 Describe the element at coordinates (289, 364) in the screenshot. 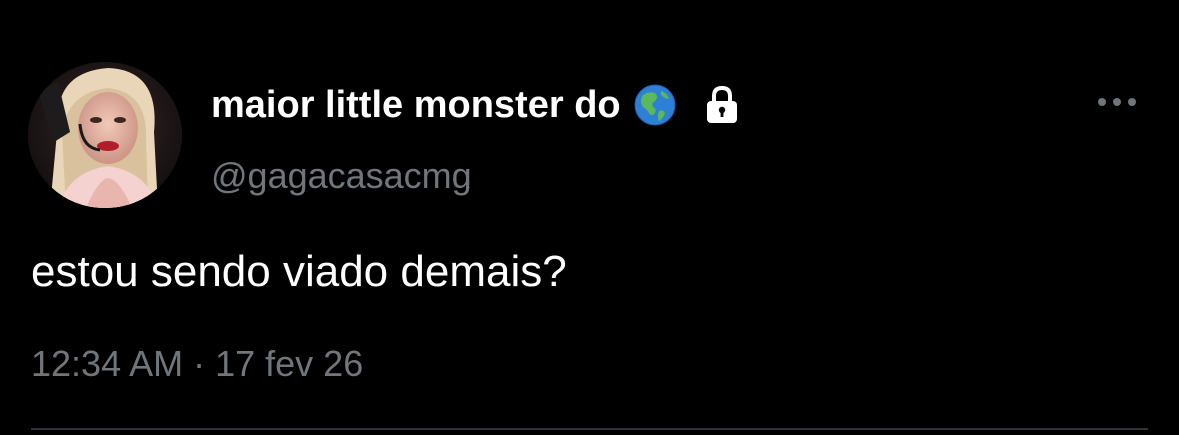

I see `tweet-date: 17 fev 26` at that location.